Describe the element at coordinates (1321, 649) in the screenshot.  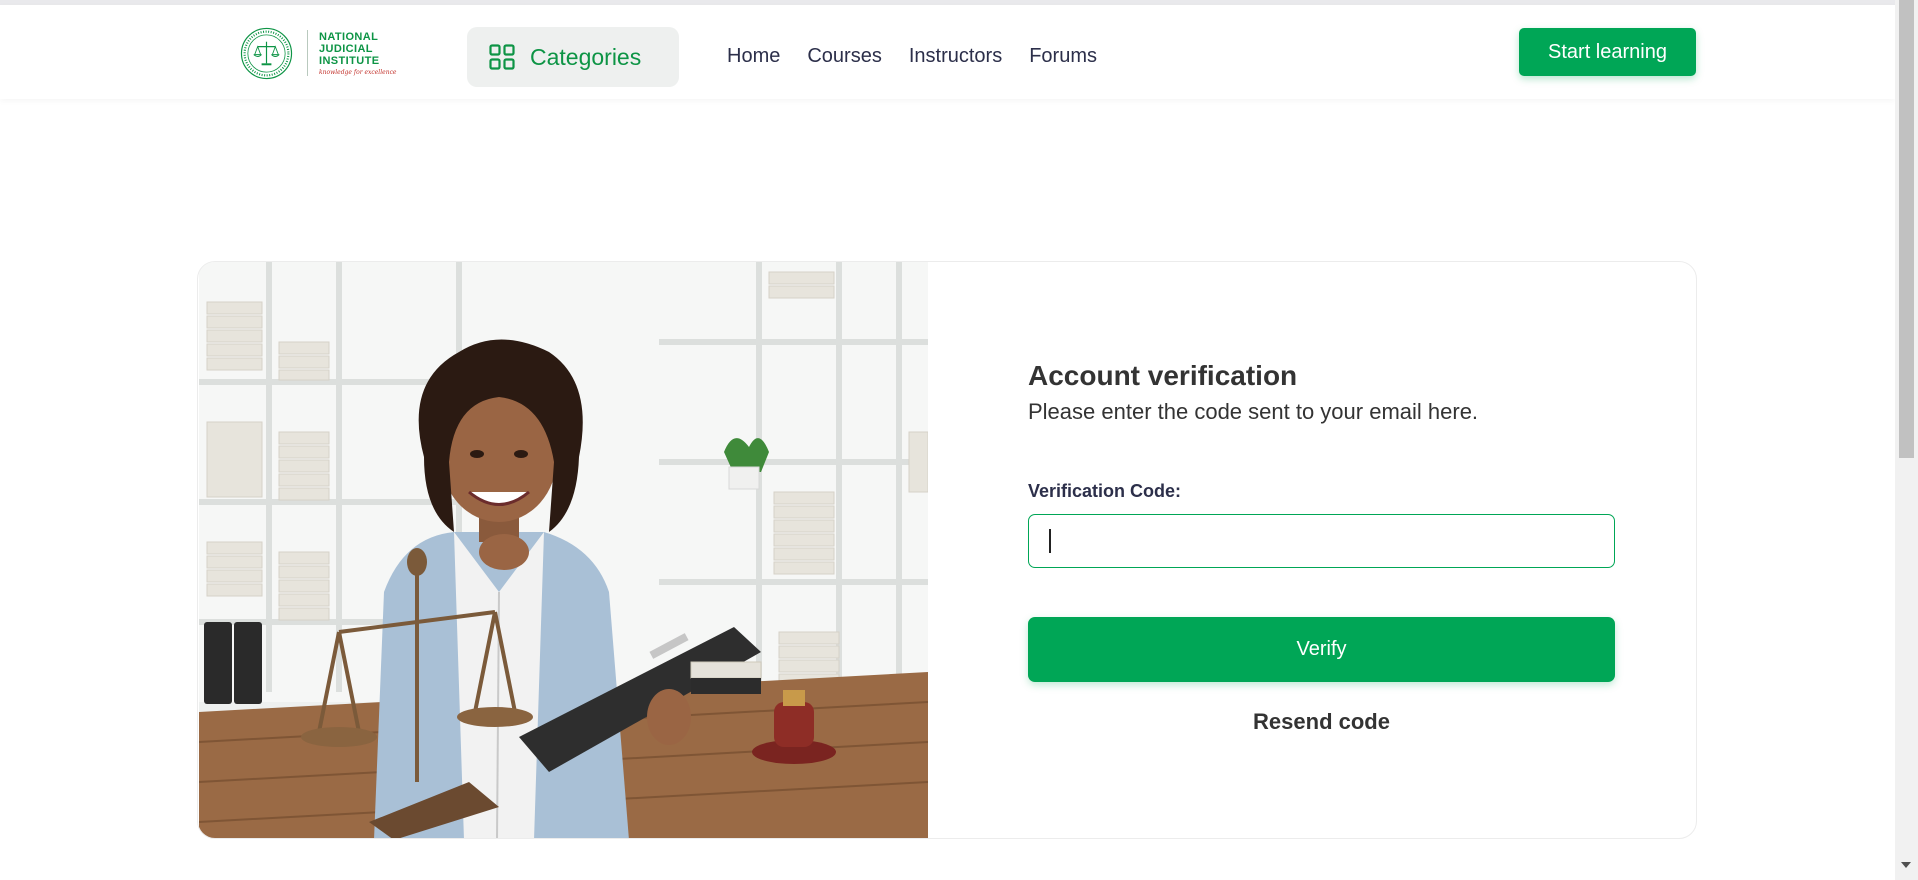
I see `verify-button: Verify` at that location.